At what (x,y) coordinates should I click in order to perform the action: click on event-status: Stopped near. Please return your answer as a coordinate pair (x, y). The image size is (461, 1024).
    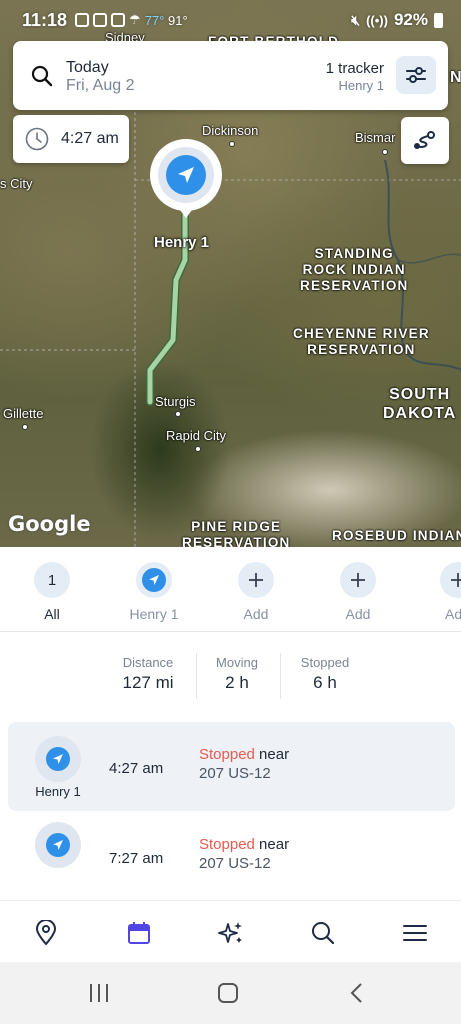
    Looking at the image, I should click on (244, 844).